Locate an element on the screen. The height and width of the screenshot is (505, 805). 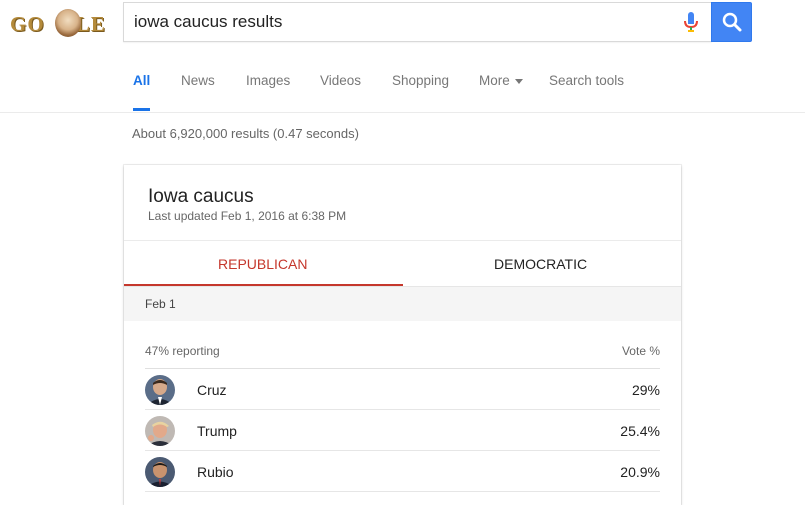
tab-shopping: Shopping is located at coordinates (420, 80).